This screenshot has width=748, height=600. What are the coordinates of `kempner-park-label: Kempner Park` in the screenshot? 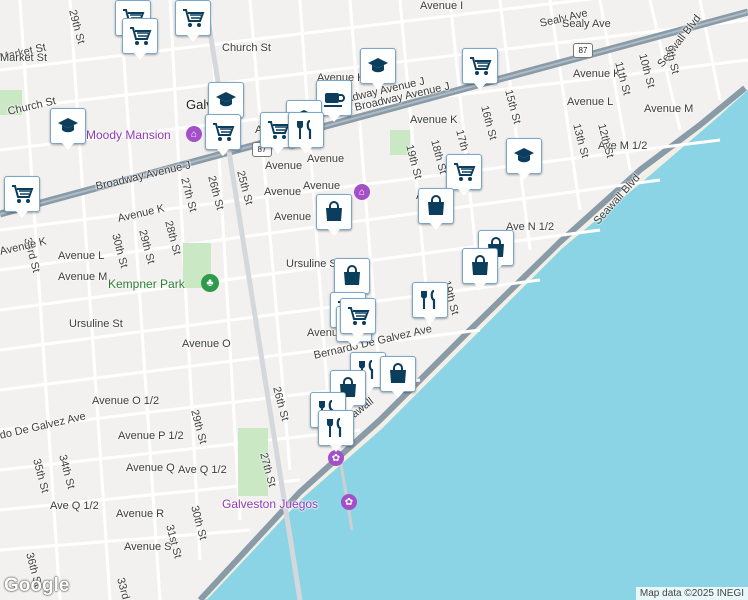 It's located at (146, 284).